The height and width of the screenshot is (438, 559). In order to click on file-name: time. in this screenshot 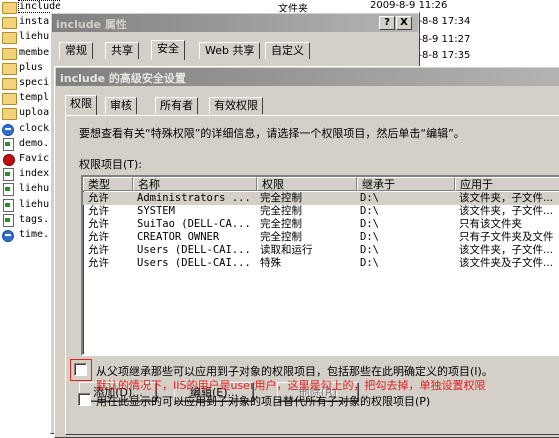, I will do `click(34, 234)`.